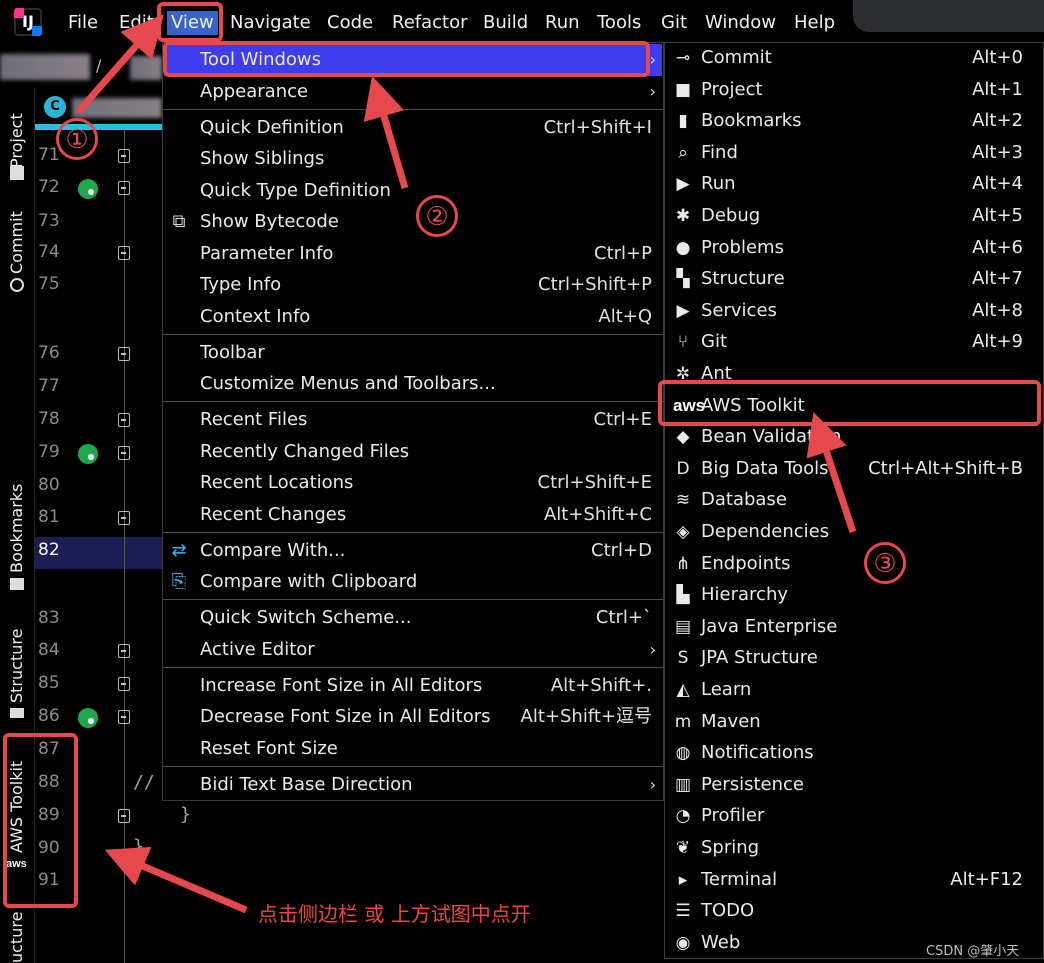  Describe the element at coordinates (394, 914) in the screenshot. I see `annotation-note: 点击侧边栏 或 上方试图中点开` at that location.